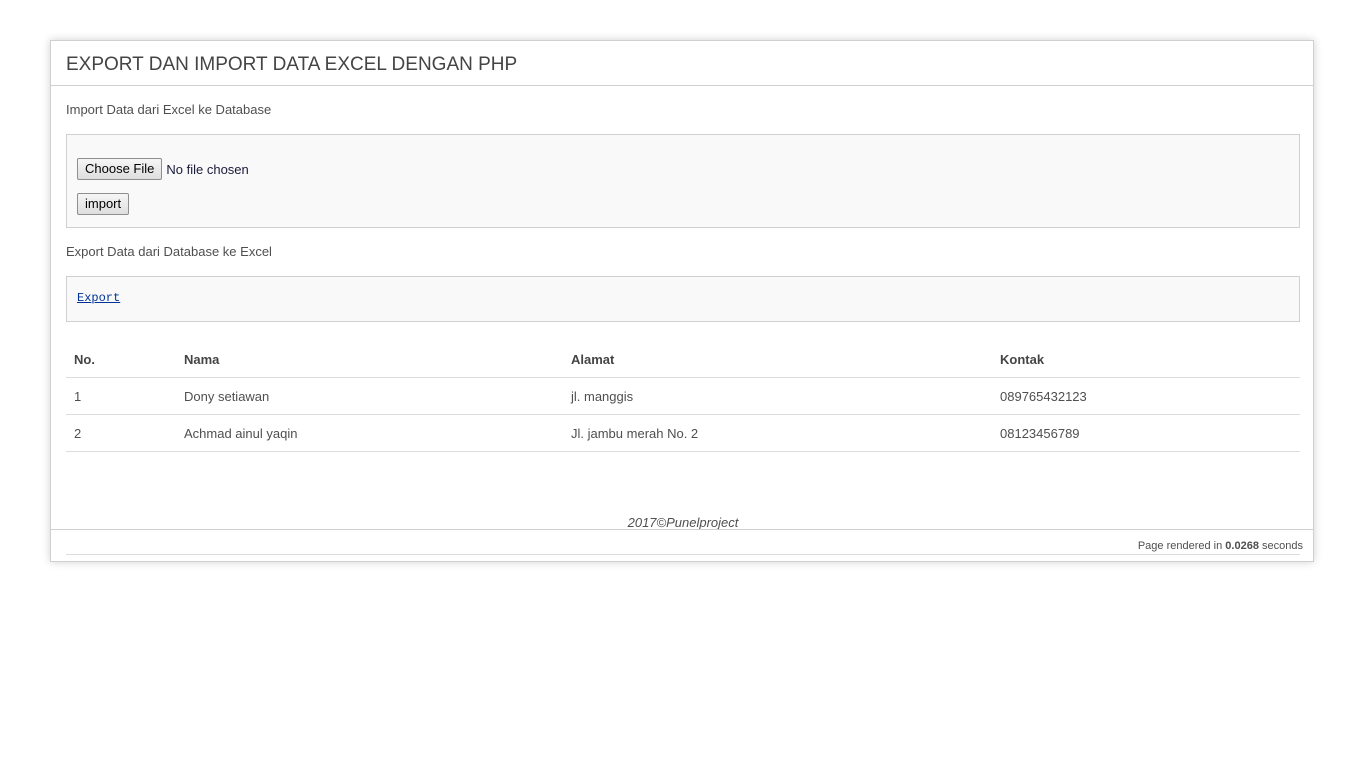  What do you see at coordinates (777, 433) in the screenshot?
I see `cell-alamat: Jl. jambu merah No. 2` at bounding box center [777, 433].